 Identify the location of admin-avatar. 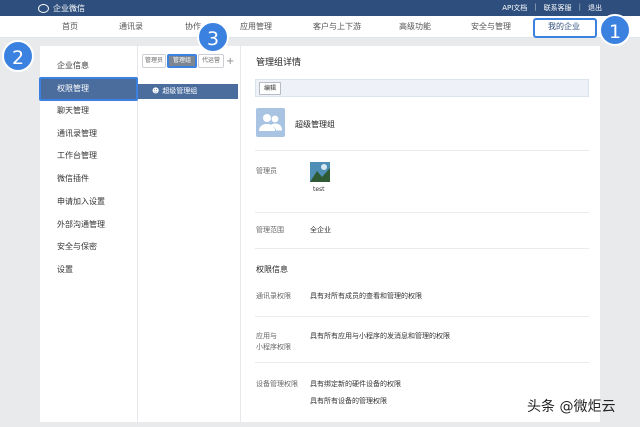
(320, 172).